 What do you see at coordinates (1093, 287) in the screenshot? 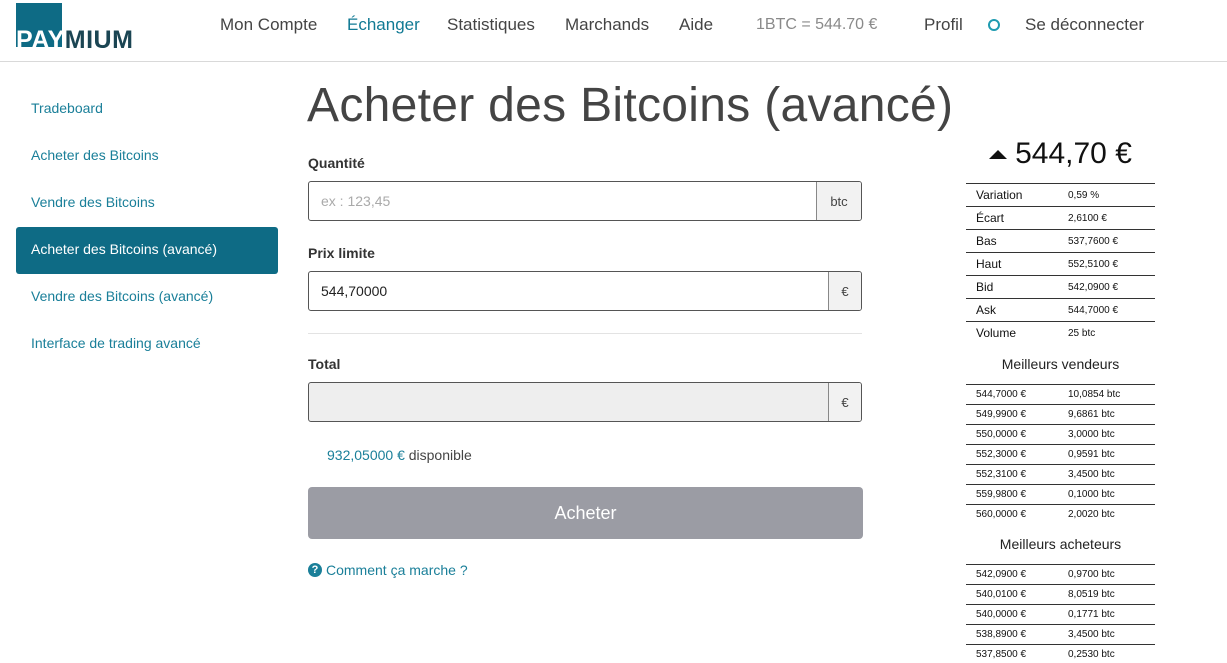
I see `stat-value: 542,0900 €` at bounding box center [1093, 287].